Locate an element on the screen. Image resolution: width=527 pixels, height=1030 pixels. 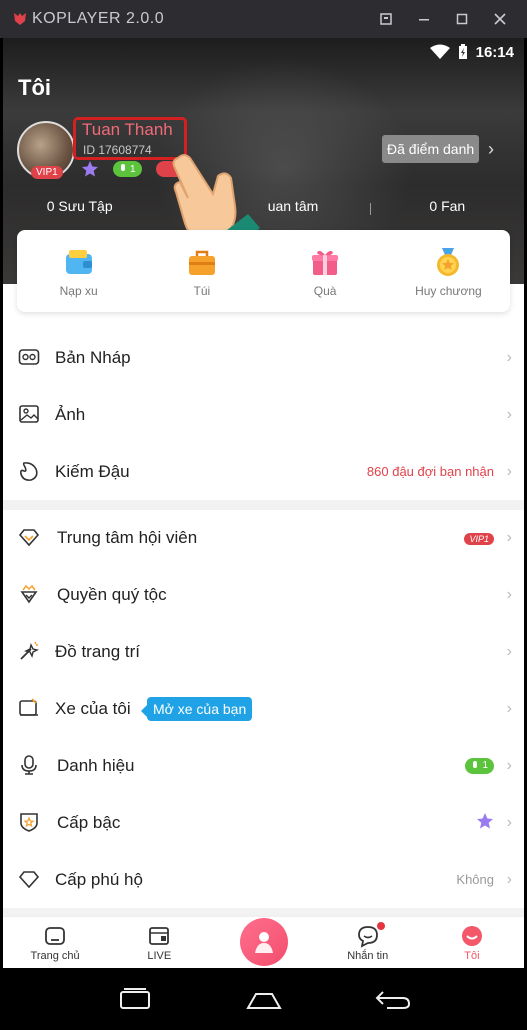
vip-tag: VIP1 is located at coordinates (47, 172).